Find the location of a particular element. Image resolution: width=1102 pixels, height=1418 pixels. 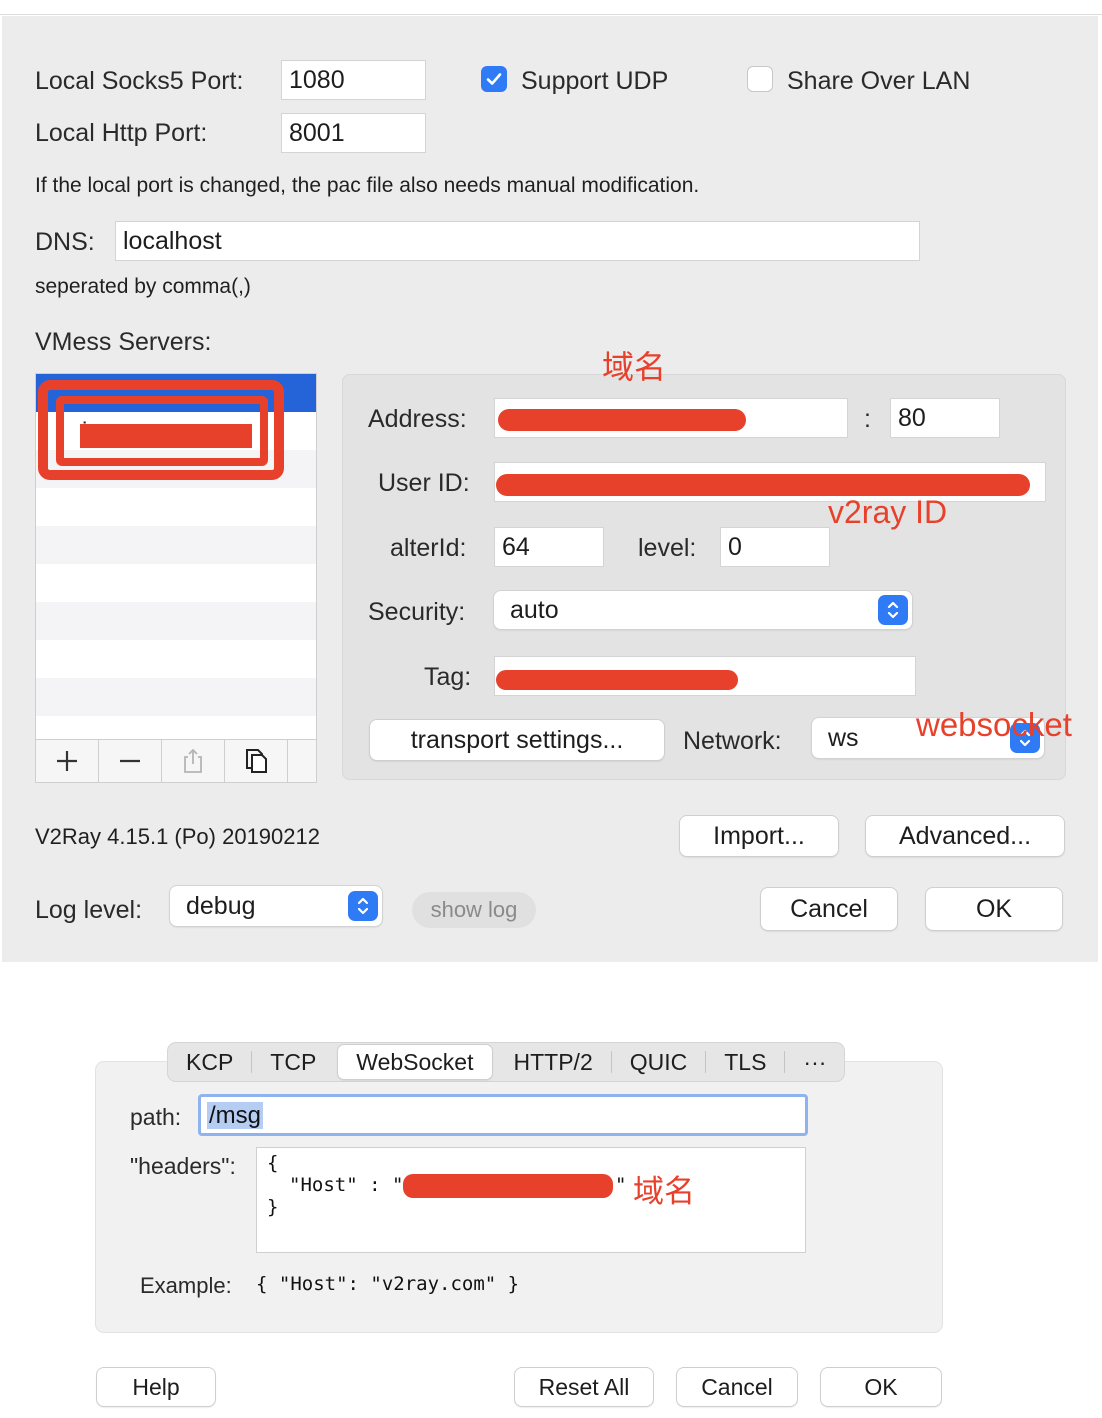

support-udp-checkbox is located at coordinates (494, 79).